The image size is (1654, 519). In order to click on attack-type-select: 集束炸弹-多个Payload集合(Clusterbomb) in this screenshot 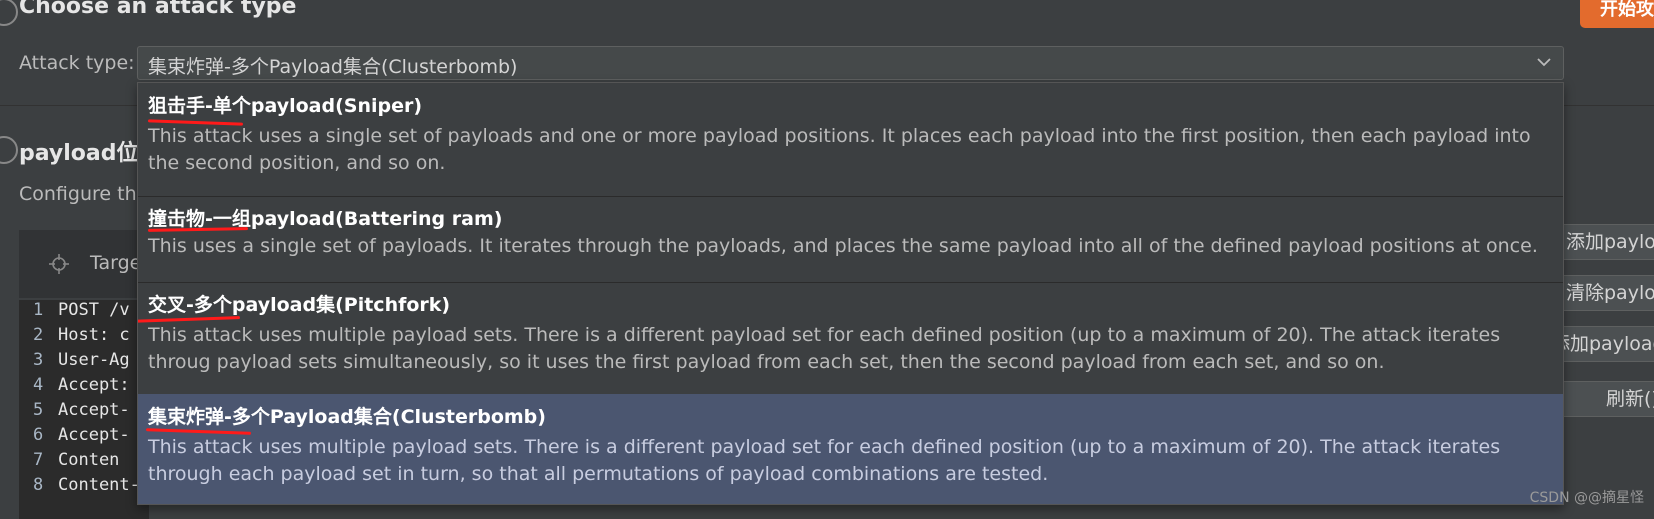, I will do `click(850, 63)`.